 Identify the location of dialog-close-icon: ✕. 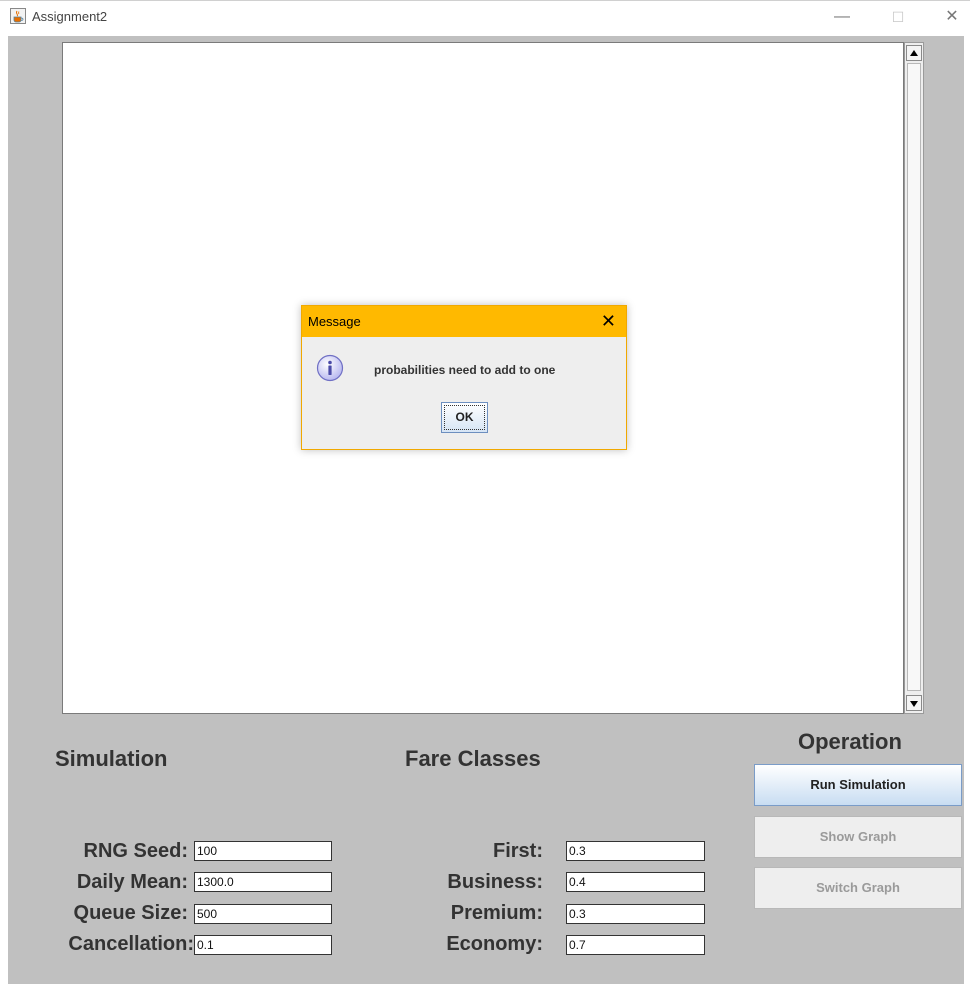
(608, 321).